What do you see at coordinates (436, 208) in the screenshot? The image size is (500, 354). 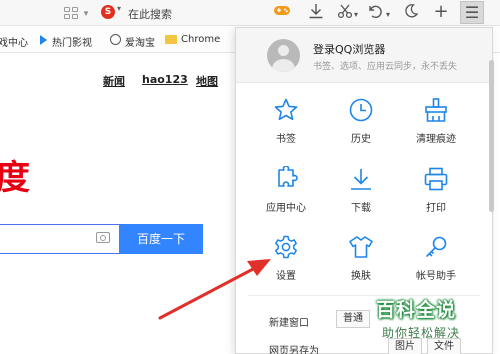 I see `menu-item-label: 打印` at bounding box center [436, 208].